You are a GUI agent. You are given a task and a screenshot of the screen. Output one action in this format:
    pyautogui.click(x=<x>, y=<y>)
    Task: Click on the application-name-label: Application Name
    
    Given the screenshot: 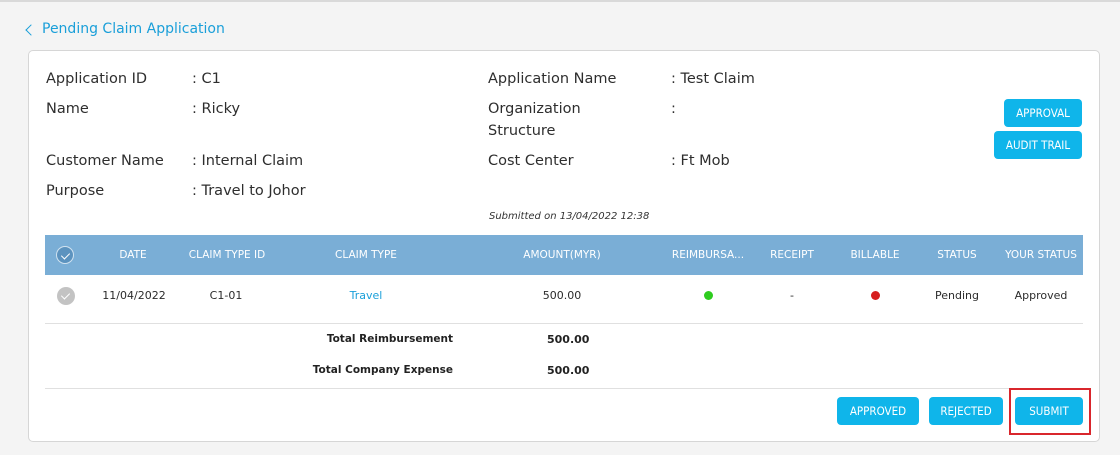 What is the action you would take?
    pyautogui.click(x=552, y=79)
    